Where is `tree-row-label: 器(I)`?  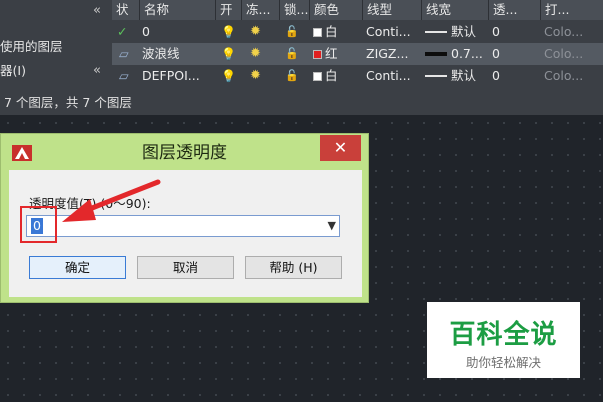 tree-row-label: 器(I) is located at coordinates (13, 70).